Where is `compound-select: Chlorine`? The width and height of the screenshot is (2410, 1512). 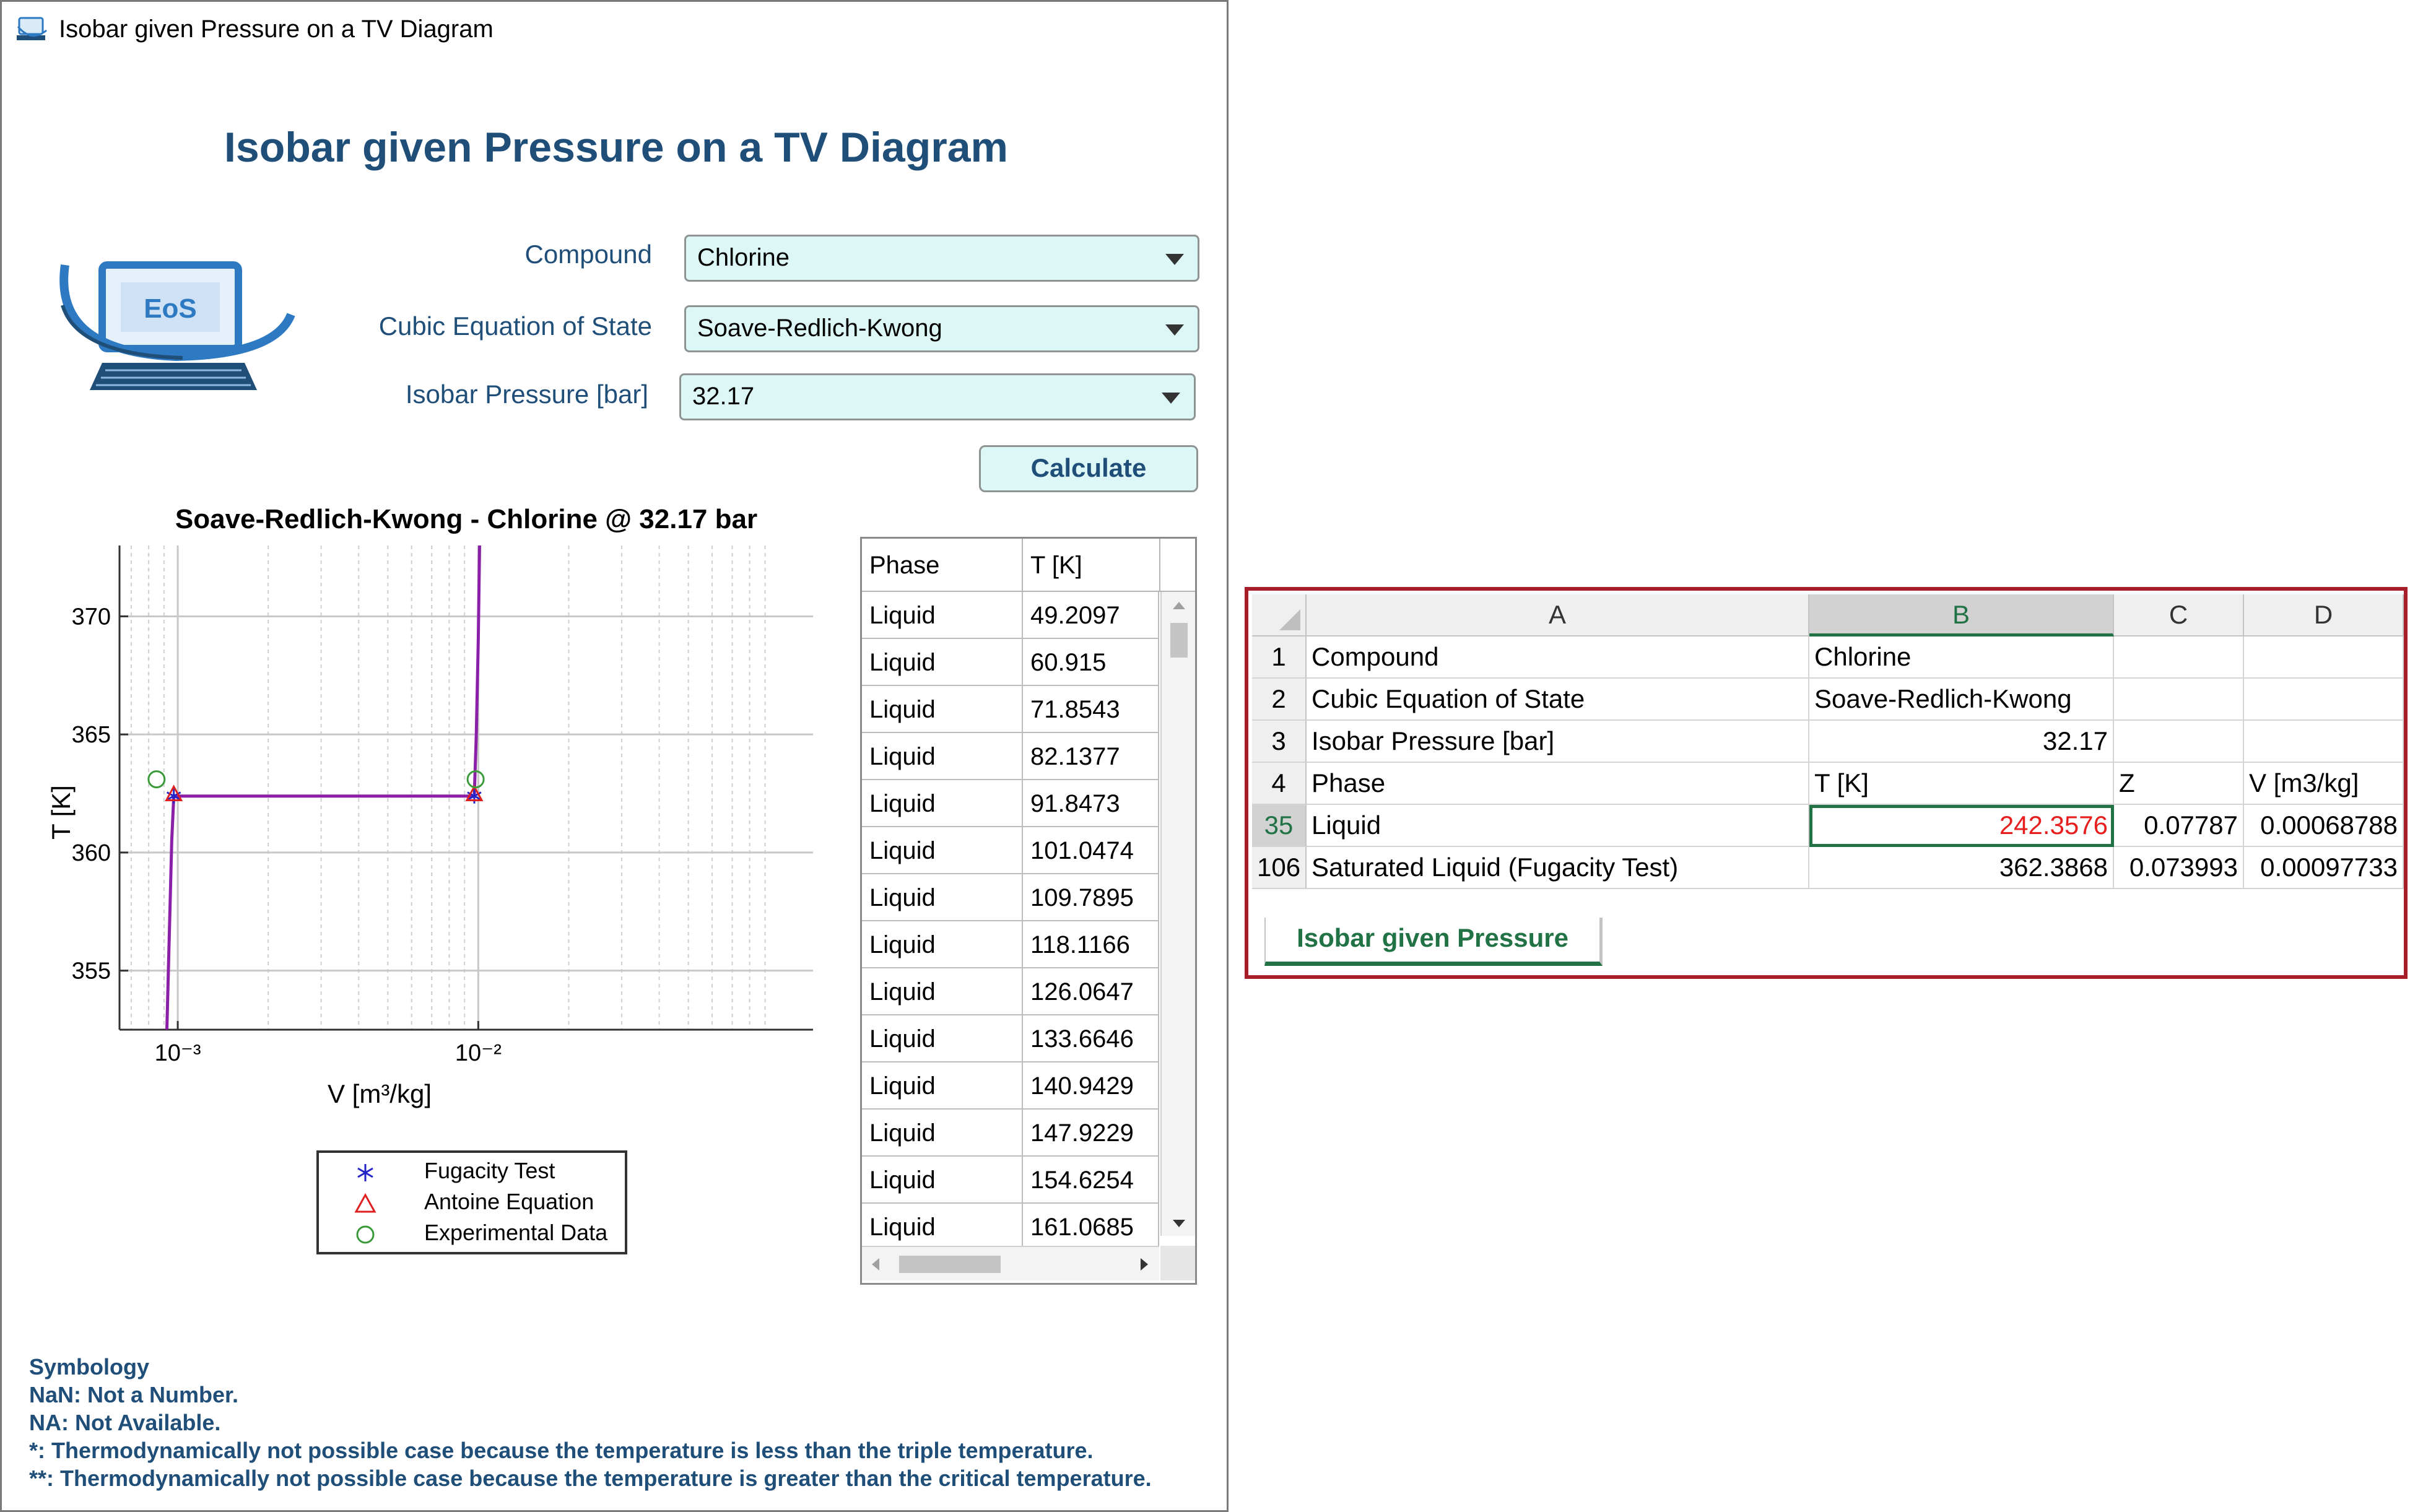
compound-select: Chlorine is located at coordinates (941, 258).